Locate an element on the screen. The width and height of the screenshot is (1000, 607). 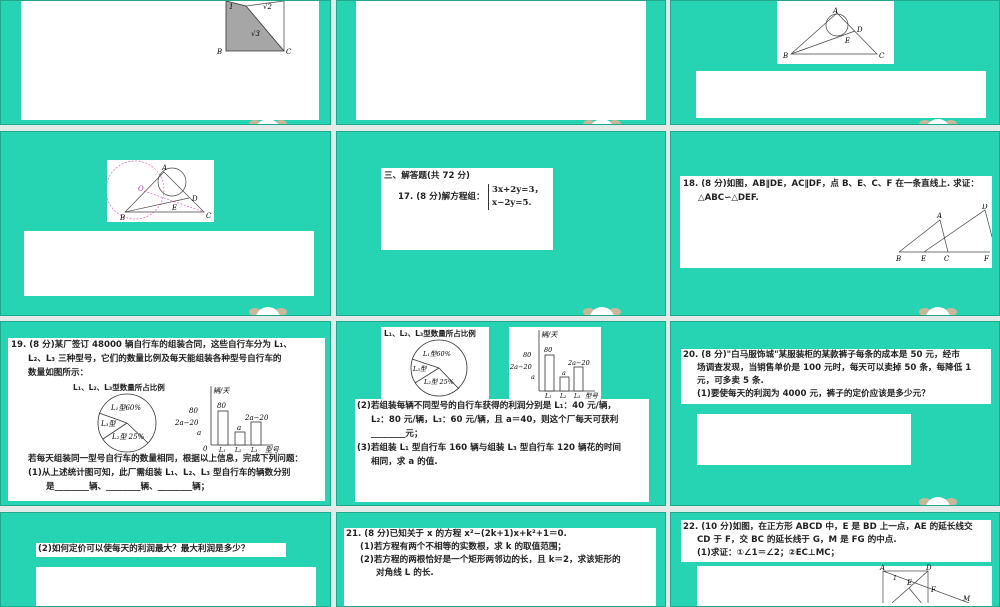
question-21-line-1: 21. (8 分)已知关于 x 的方程 x²−(2k+1)x+k²+1＝0. is located at coordinates (456, 534).